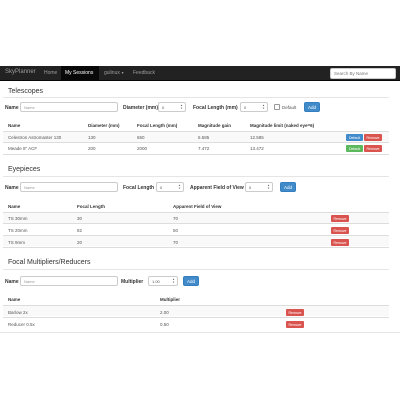  Describe the element at coordinates (92, 148) in the screenshot. I see `telescope-diameter-cell: 200` at that location.